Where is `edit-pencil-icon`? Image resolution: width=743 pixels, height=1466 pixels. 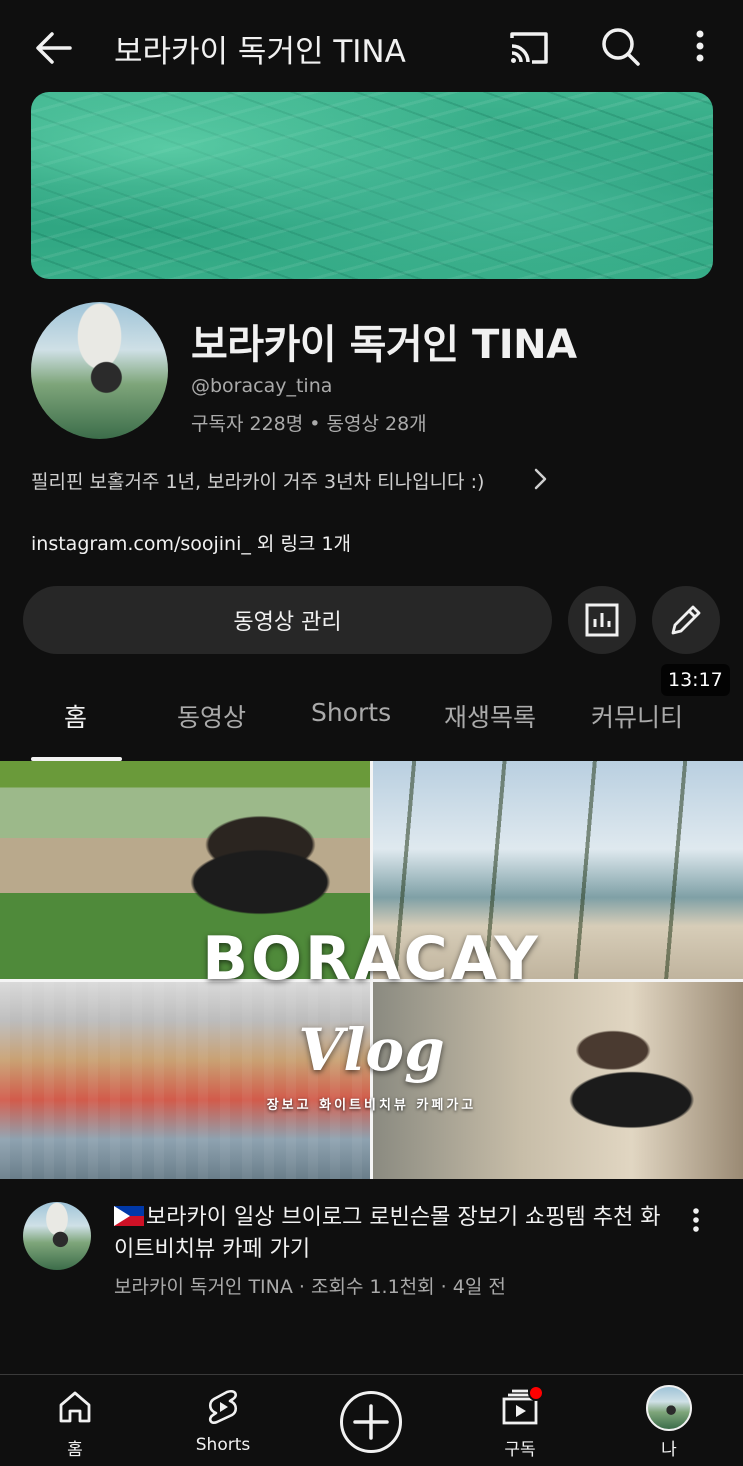
edit-pencil-icon is located at coordinates (686, 620).